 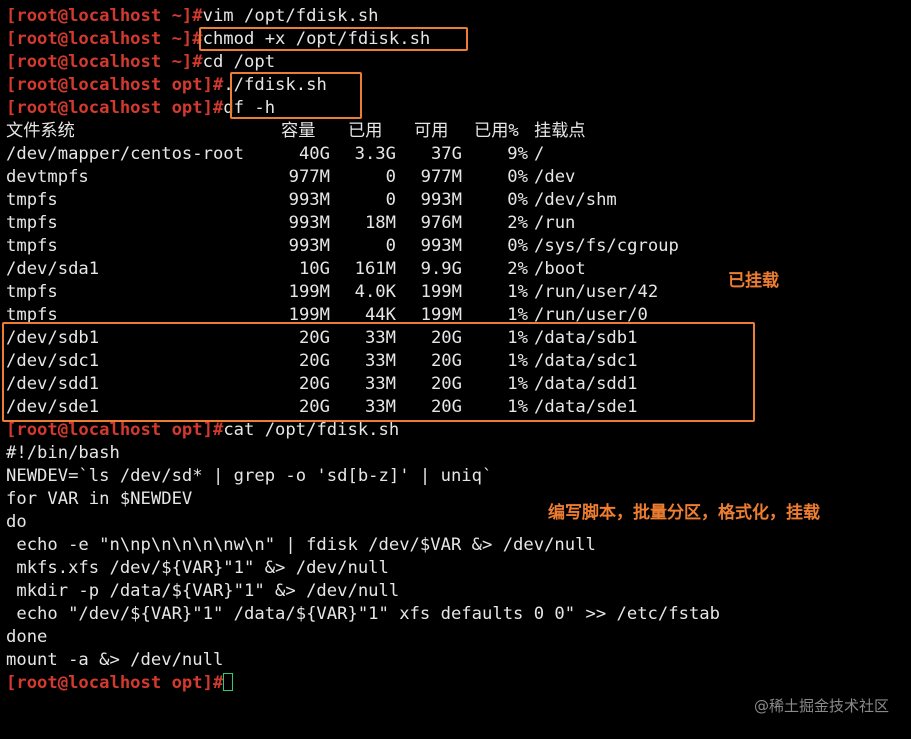 What do you see at coordinates (606, 246) in the screenshot?
I see `df-cell-mountpoint: /sys/fs/cgroup` at bounding box center [606, 246].